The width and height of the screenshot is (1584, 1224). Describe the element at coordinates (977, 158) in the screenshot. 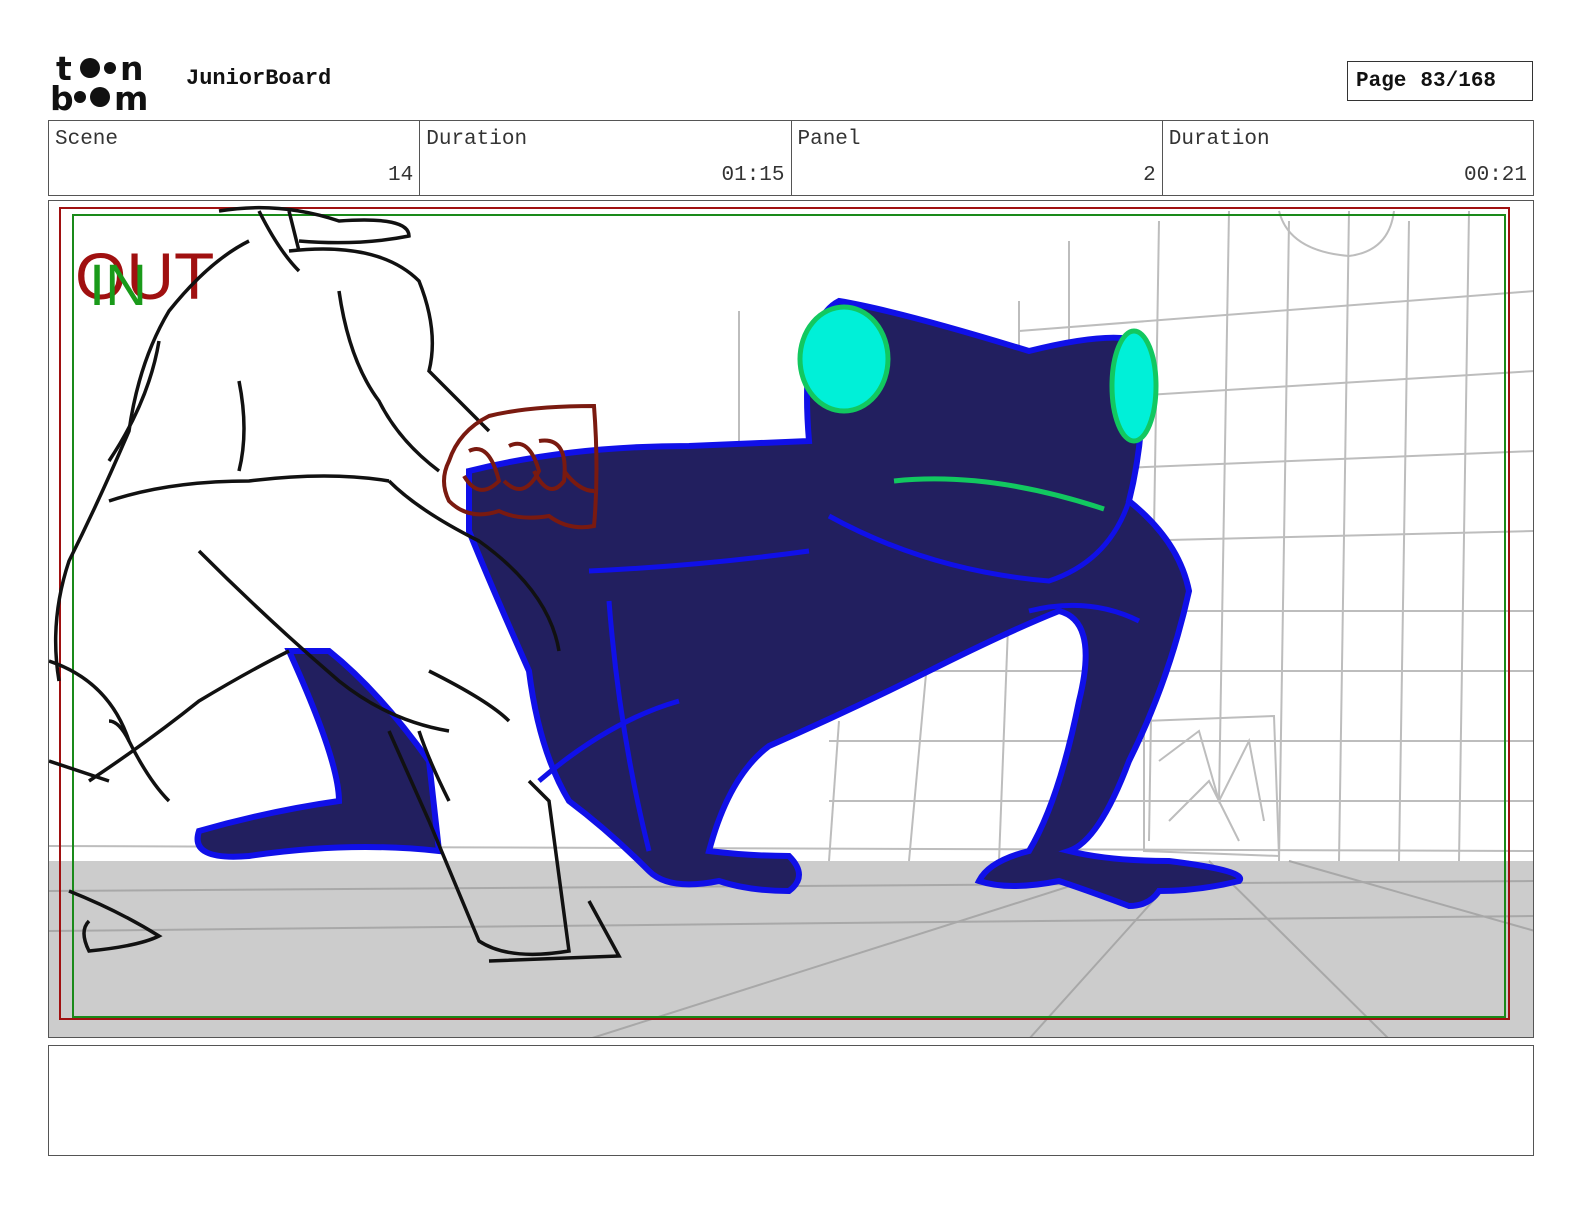

I see `panel-cell: Panel 2` at that location.